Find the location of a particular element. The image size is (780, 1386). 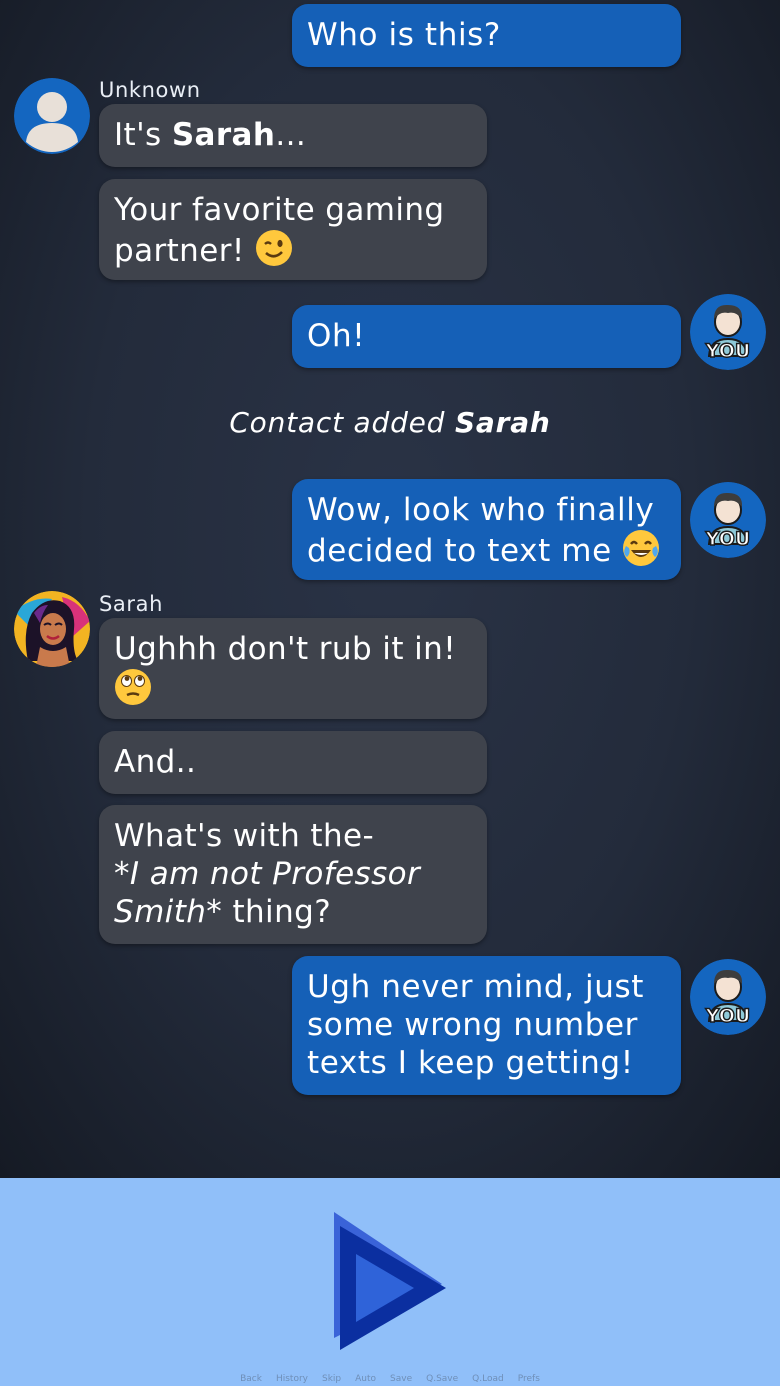

back-button: Back is located at coordinates (251, 1380).